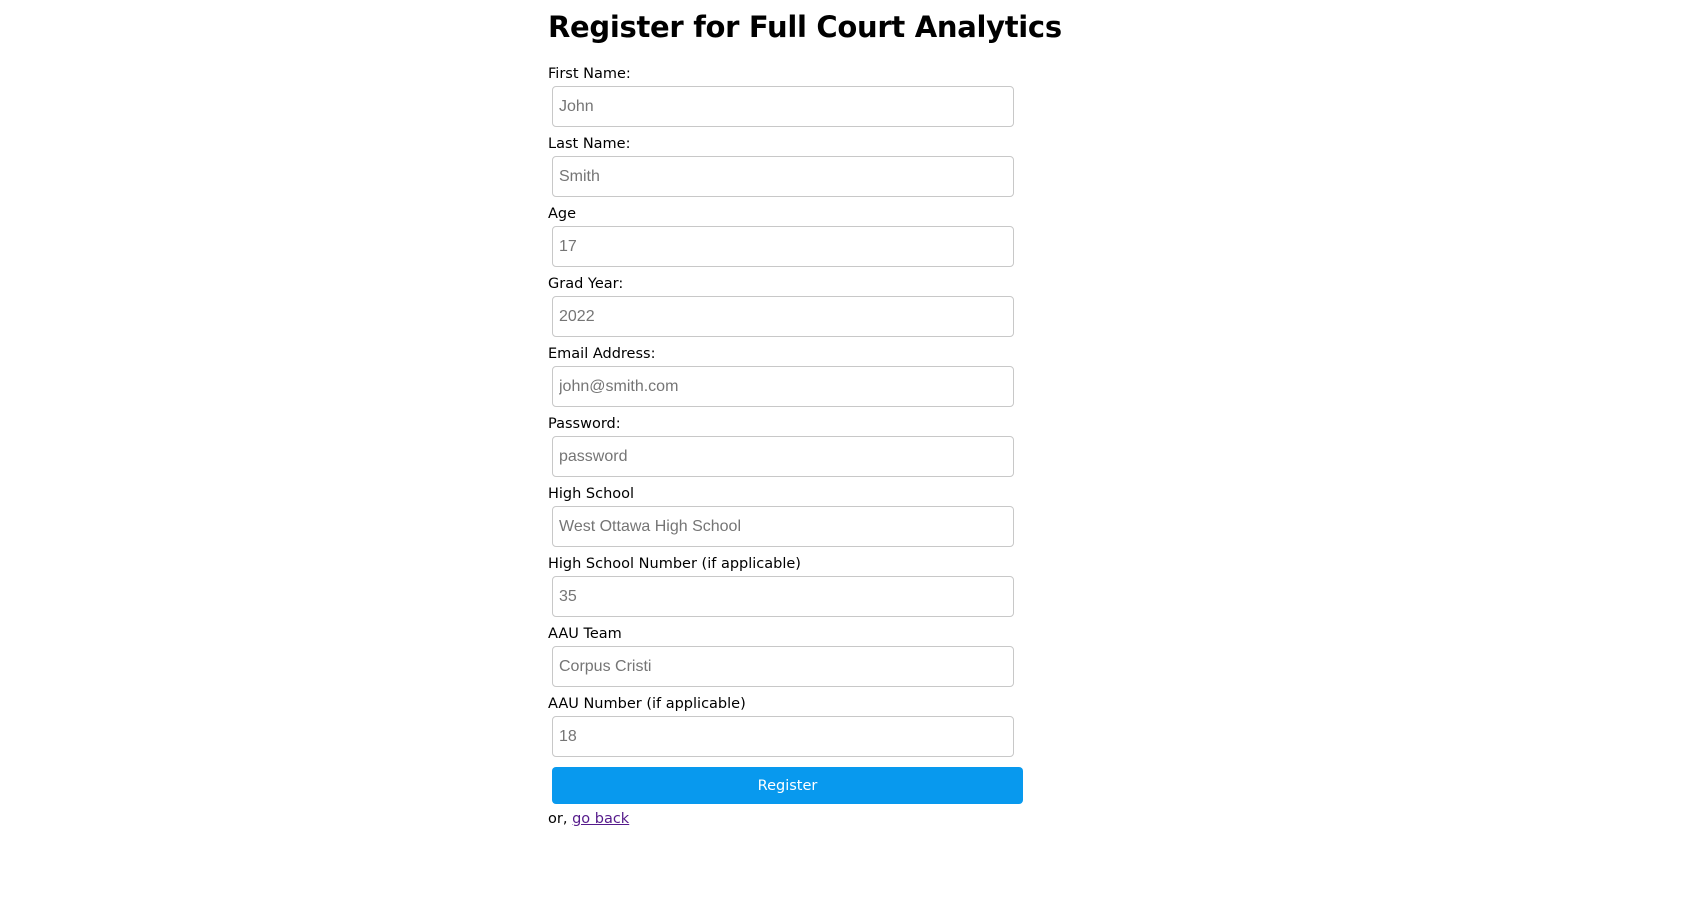  Describe the element at coordinates (783, 106) in the screenshot. I see `first-name-input` at that location.